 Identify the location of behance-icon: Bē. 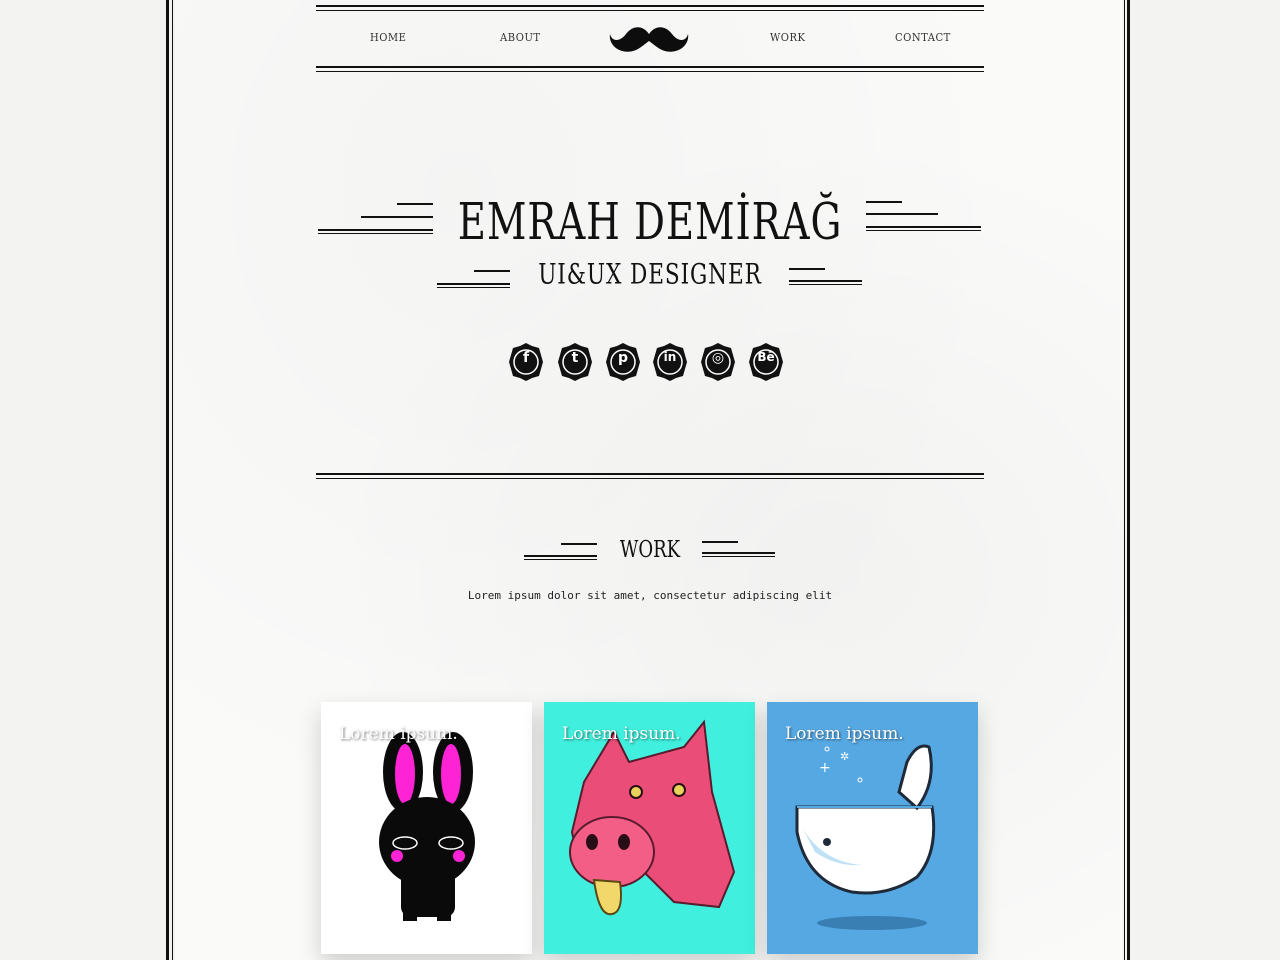
(766, 362).